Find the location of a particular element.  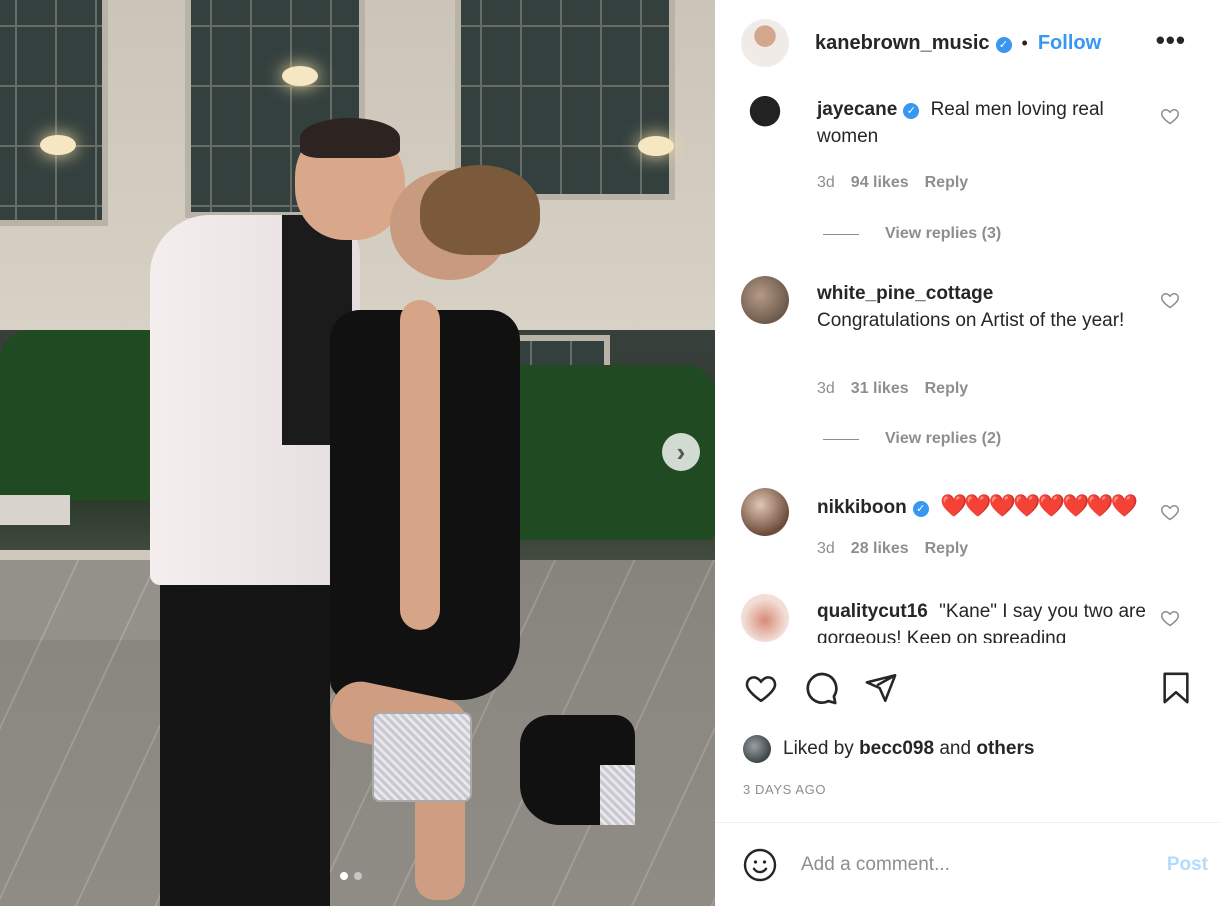

person-man-legs is located at coordinates (245, 743).